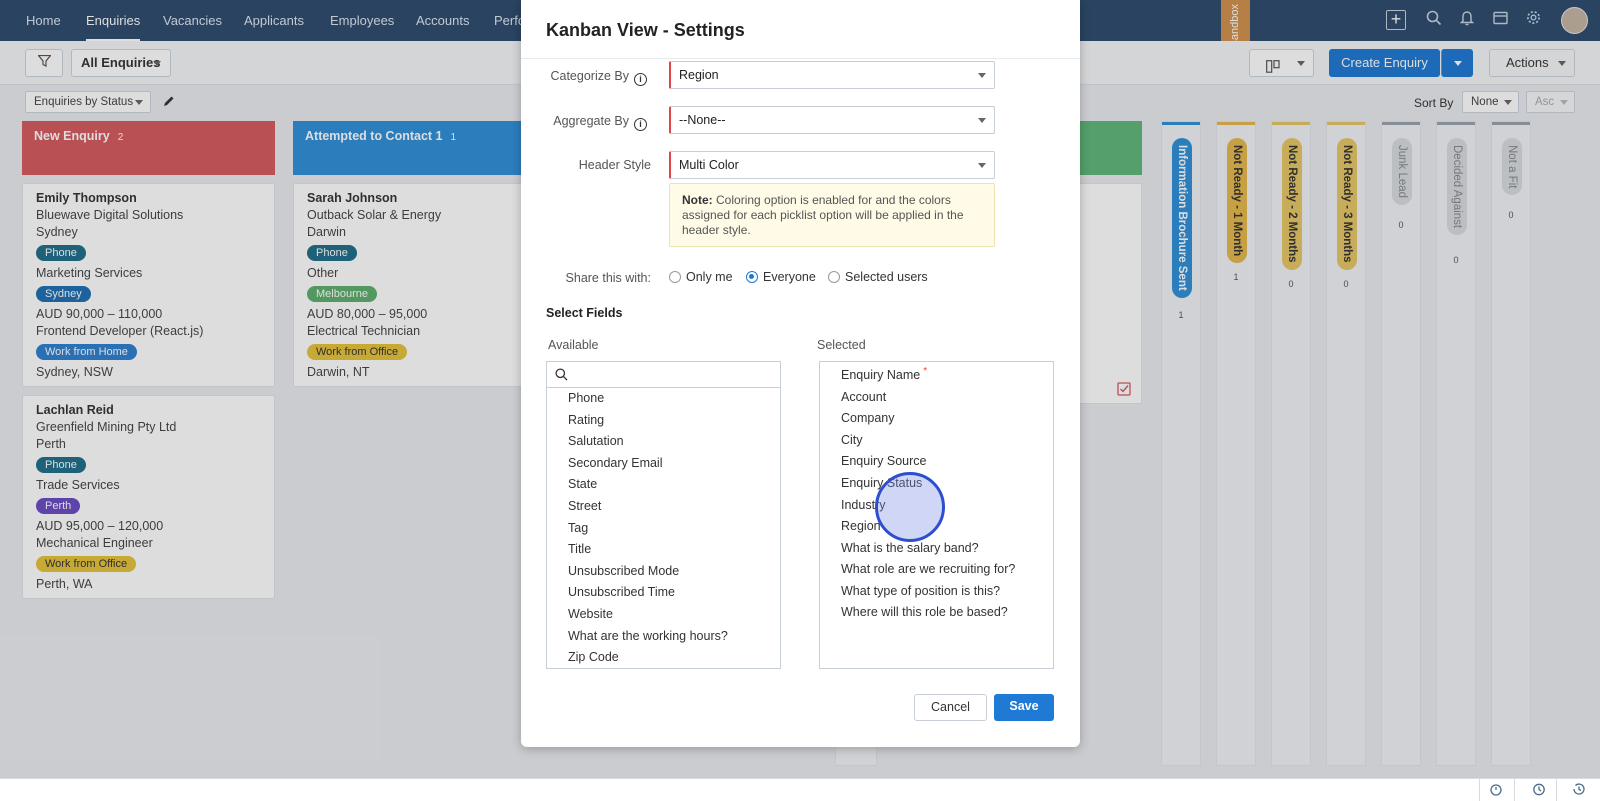 The width and height of the screenshot is (1600, 801). I want to click on aggregate-by-text: Aggregate By, so click(591, 121).